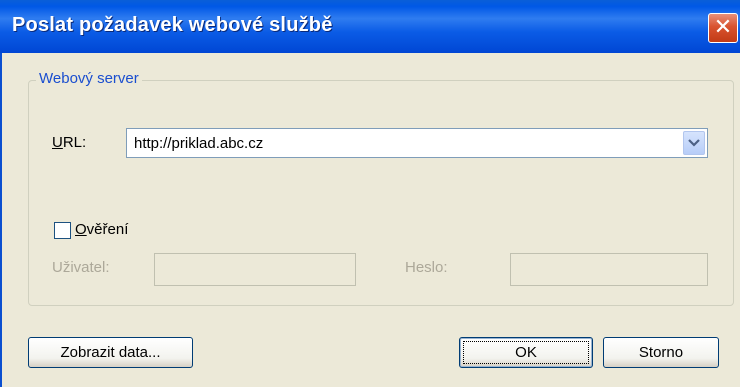  I want to click on user-label: Uživatel:, so click(81, 267).